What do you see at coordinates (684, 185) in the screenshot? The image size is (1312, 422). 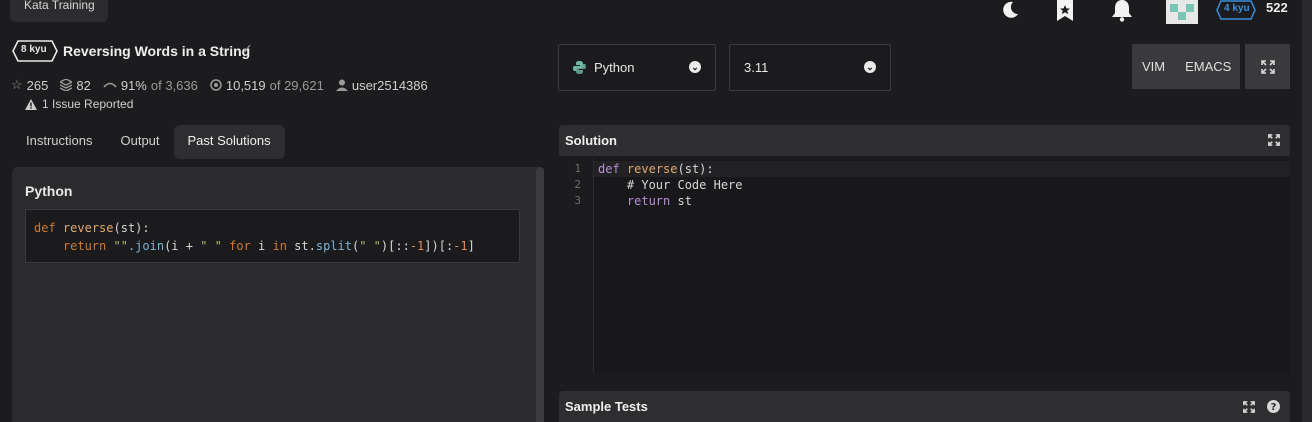 I see `code-token: # Your Code Here` at bounding box center [684, 185].